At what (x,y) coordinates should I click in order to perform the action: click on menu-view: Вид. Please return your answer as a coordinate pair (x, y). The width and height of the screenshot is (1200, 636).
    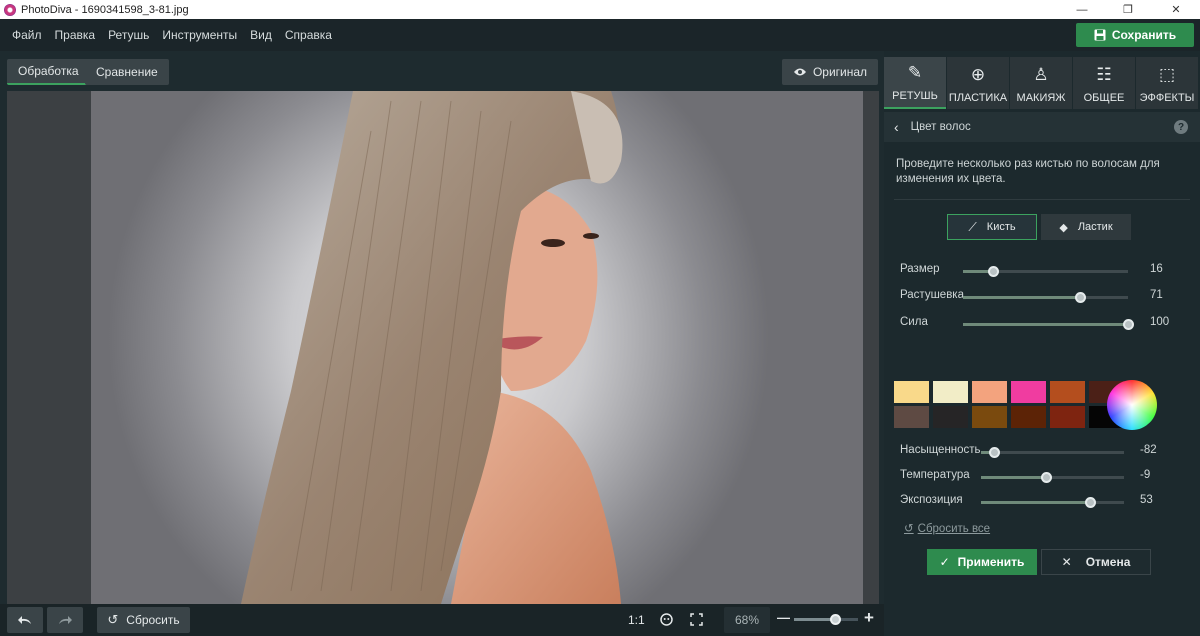
    Looking at the image, I should click on (261, 35).